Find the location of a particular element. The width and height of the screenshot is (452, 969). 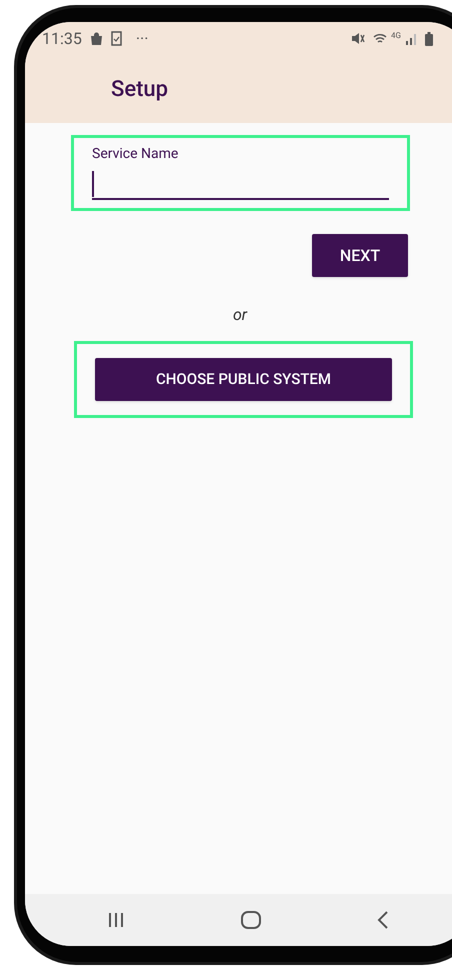

clipboard-icon is located at coordinates (116, 38).